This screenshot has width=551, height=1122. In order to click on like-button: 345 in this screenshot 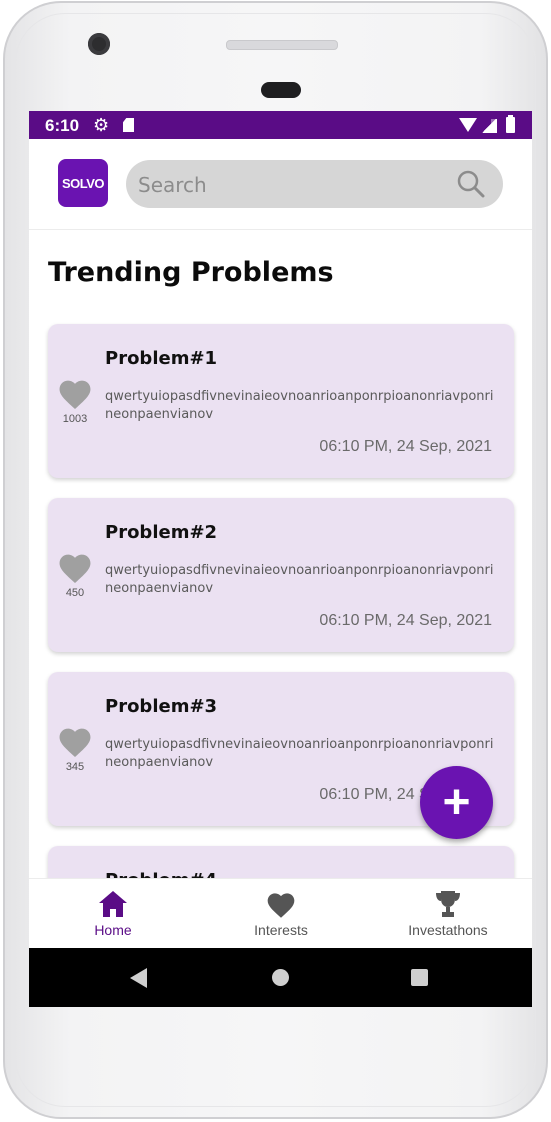, I will do `click(75, 748)`.